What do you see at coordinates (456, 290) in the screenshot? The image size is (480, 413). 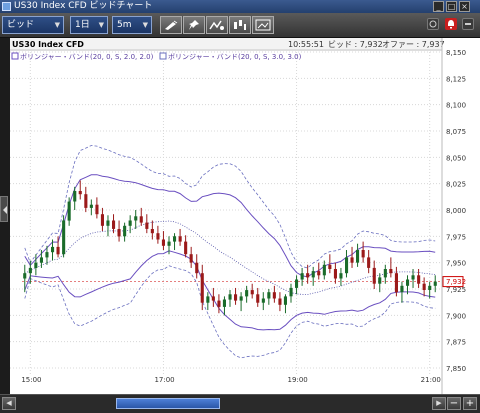 I see `y-tick-label: 7,925` at bounding box center [456, 290].